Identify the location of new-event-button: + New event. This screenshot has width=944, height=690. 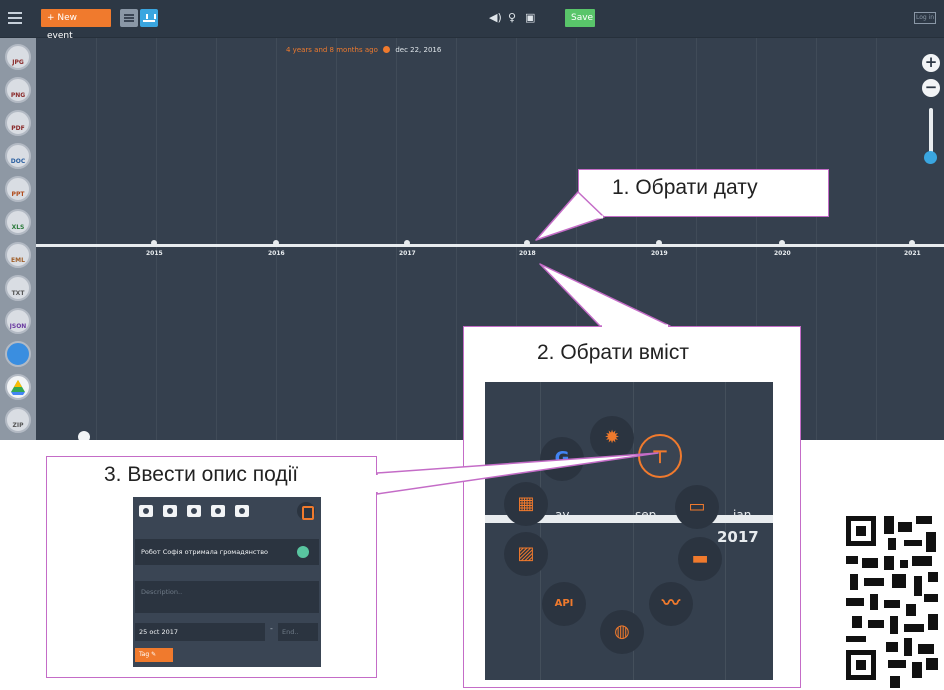
(76, 25).